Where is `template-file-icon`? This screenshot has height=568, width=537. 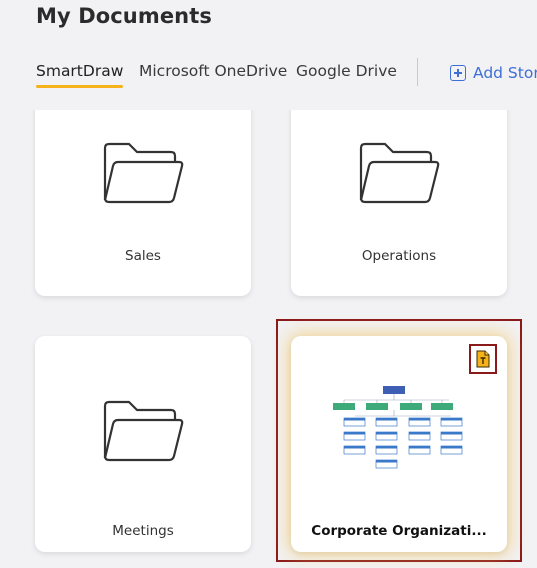
template-file-icon is located at coordinates (483, 359).